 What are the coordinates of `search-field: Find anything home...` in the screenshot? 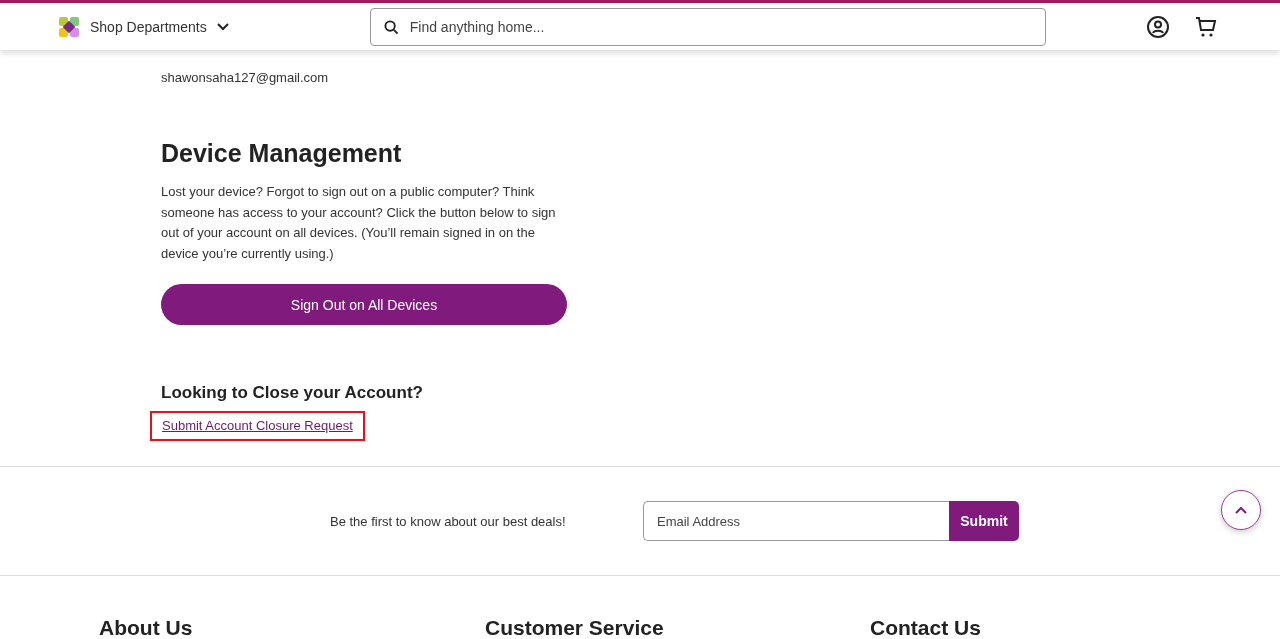 It's located at (707, 26).